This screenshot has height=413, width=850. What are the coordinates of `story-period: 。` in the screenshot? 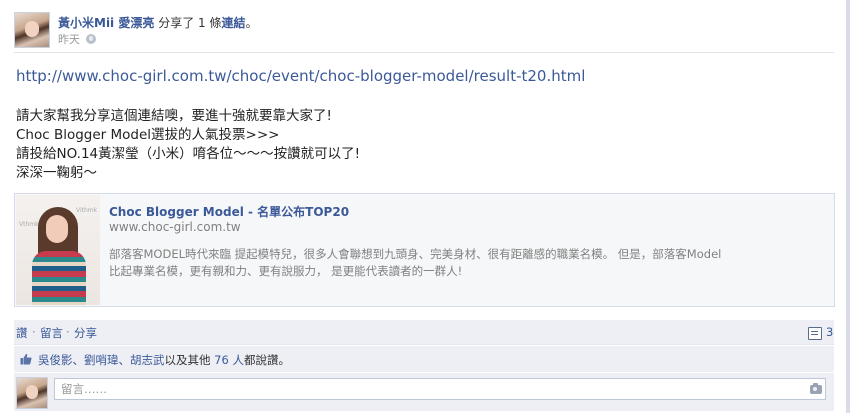 It's located at (251, 23).